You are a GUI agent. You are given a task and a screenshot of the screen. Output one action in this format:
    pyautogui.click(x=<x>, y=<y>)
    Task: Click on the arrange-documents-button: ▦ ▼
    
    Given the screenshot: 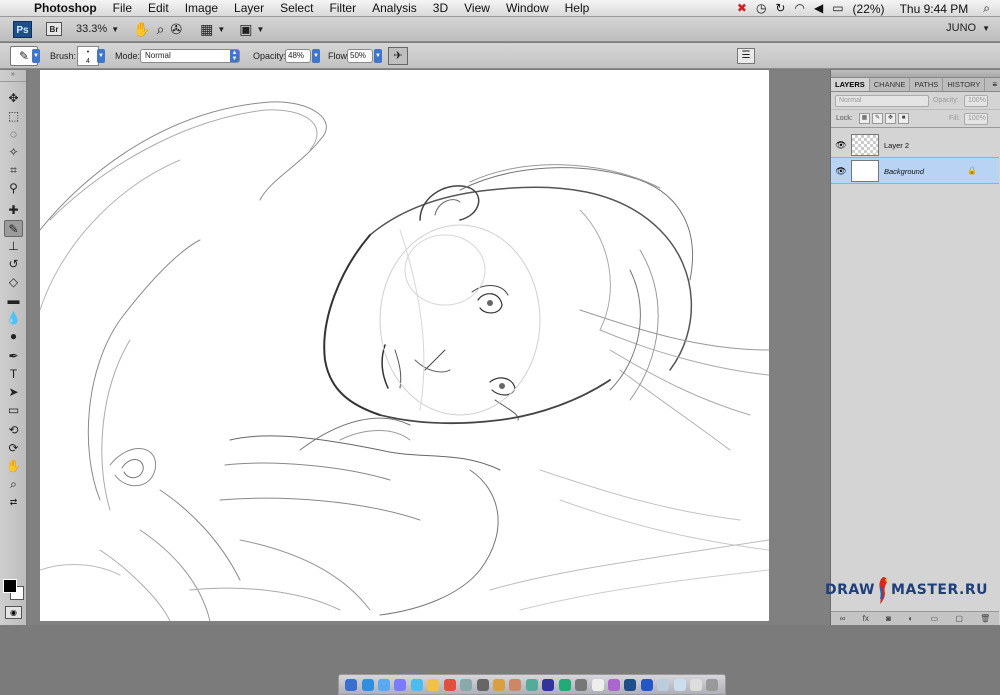 What is the action you would take?
    pyautogui.click(x=212, y=29)
    